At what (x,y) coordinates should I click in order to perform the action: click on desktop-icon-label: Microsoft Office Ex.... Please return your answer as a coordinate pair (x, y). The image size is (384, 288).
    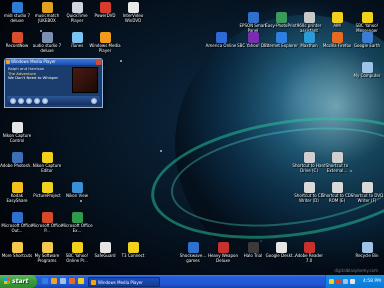
    Looking at the image, I should click on (77, 228).